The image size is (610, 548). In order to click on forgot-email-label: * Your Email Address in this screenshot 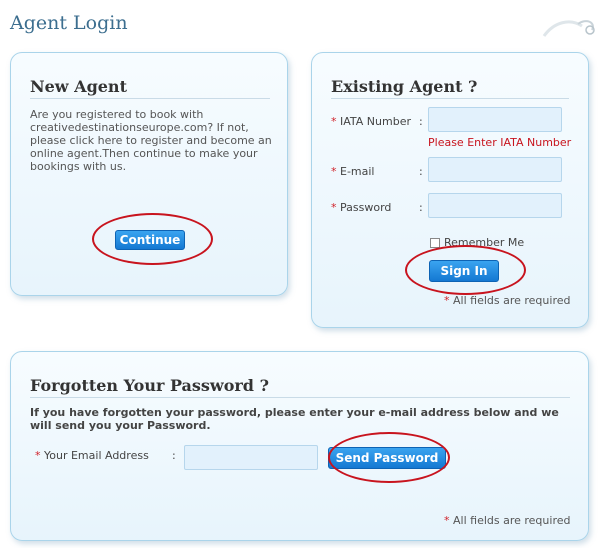, I will do `click(92, 455)`.